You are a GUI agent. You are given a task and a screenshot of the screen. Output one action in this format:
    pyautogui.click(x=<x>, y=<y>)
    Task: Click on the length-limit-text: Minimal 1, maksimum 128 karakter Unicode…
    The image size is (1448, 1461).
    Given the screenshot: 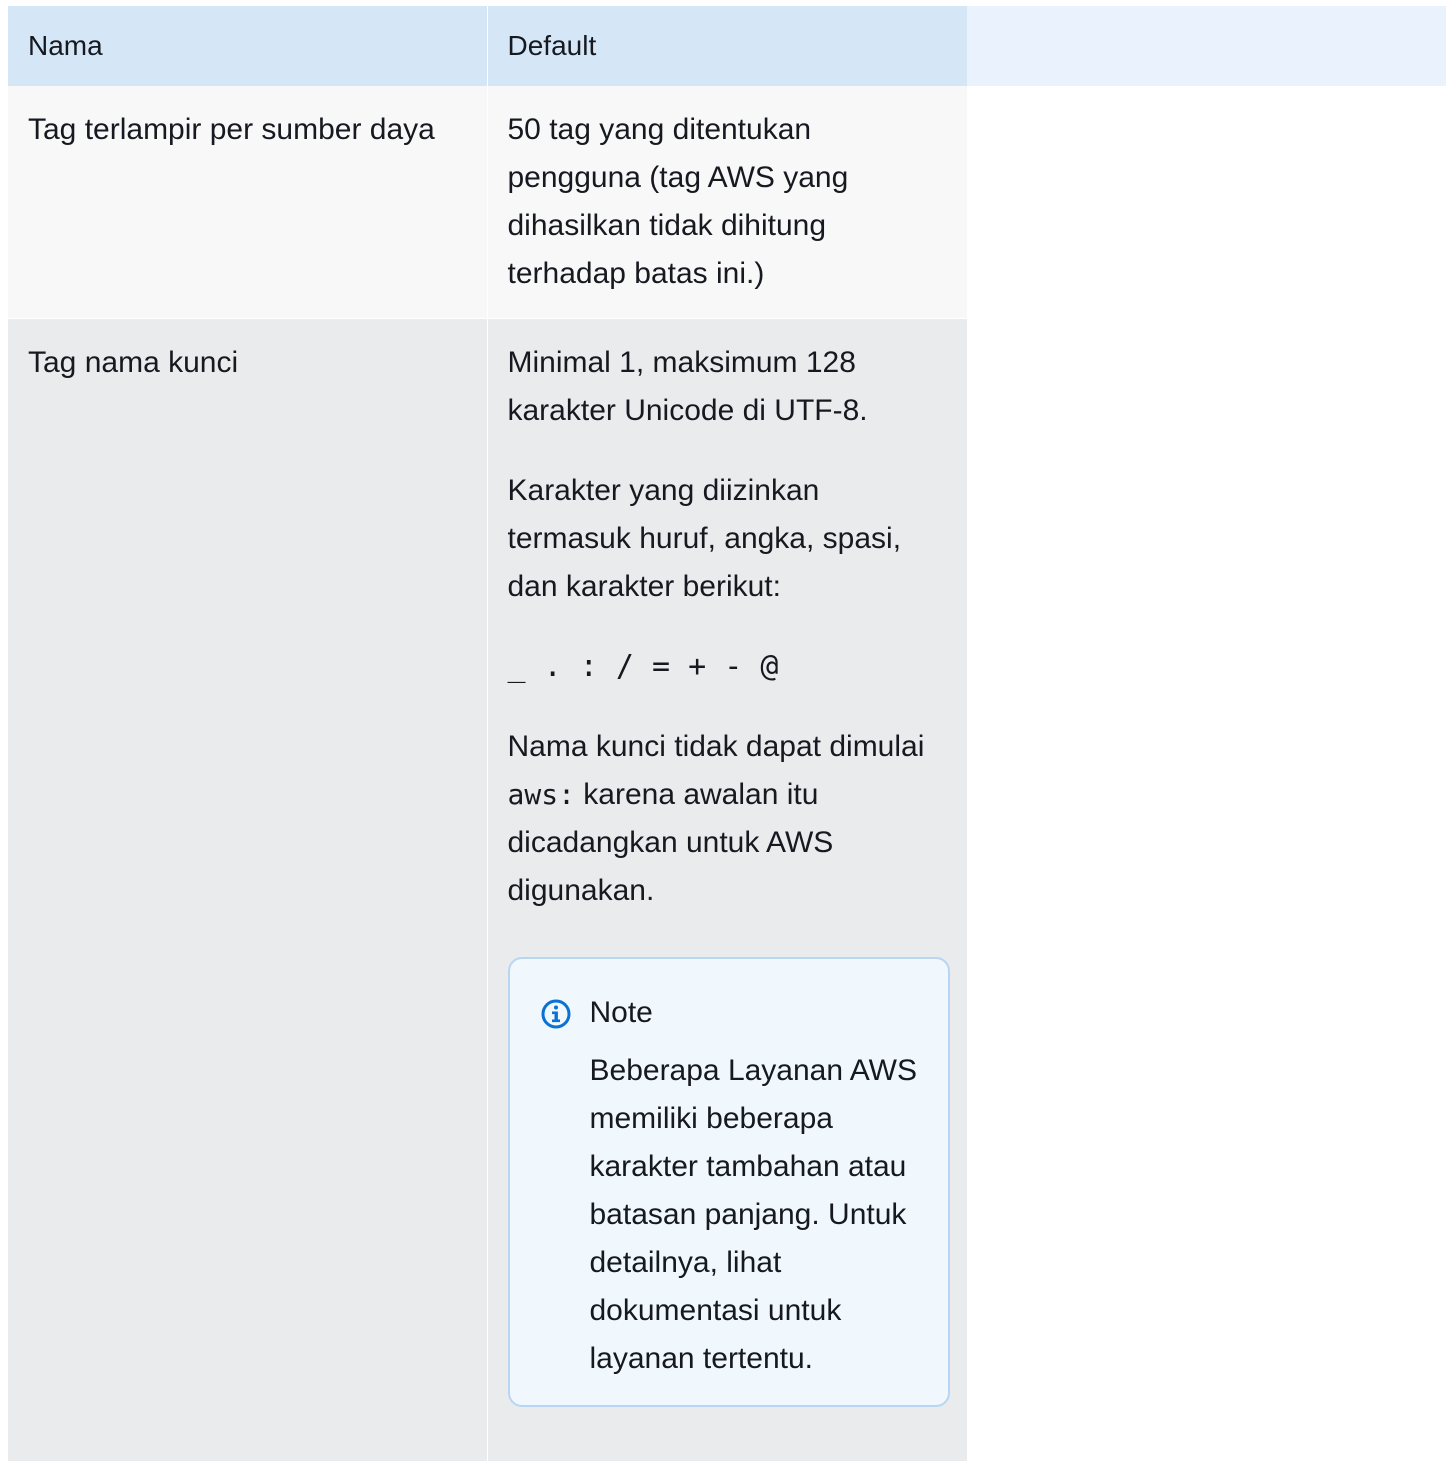 What is the action you would take?
    pyautogui.click(x=687, y=386)
    